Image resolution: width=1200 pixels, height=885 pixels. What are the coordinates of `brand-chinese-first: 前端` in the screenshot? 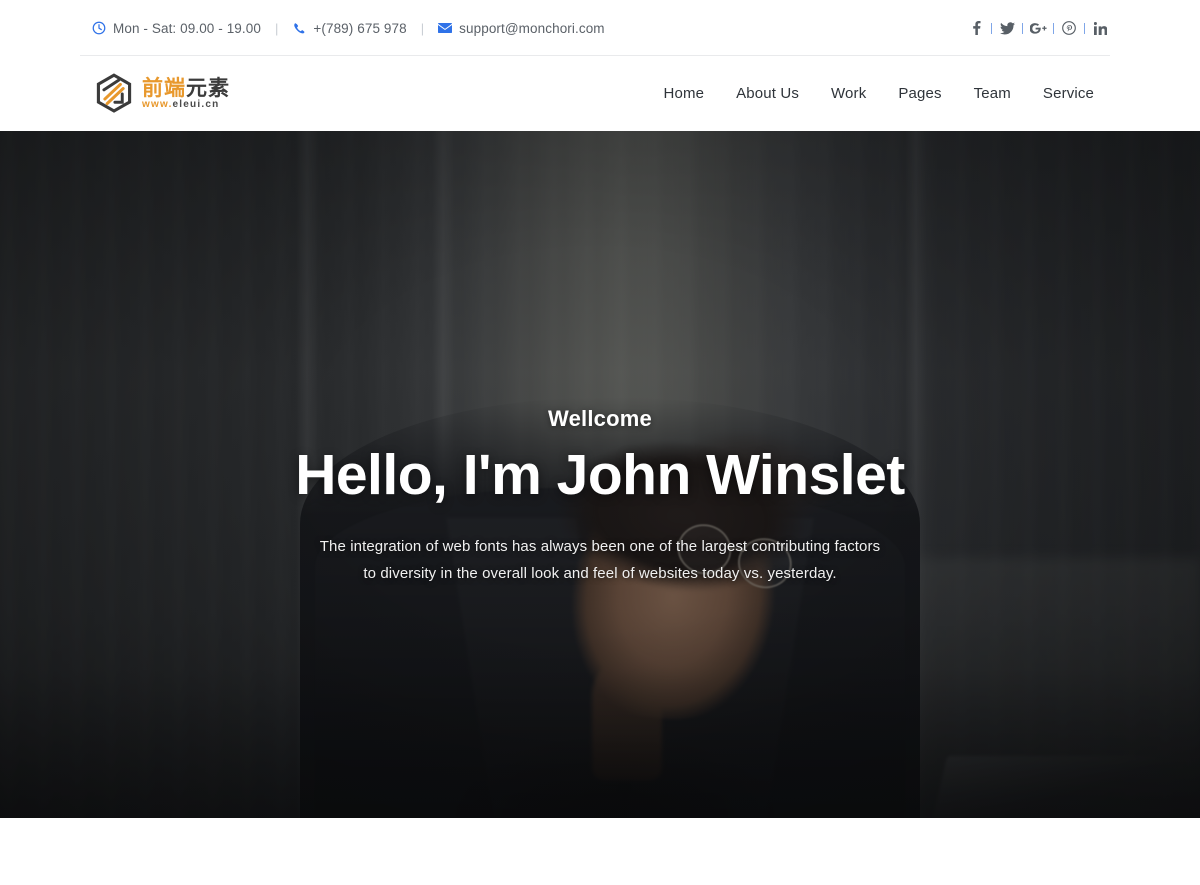 It's located at (164, 88).